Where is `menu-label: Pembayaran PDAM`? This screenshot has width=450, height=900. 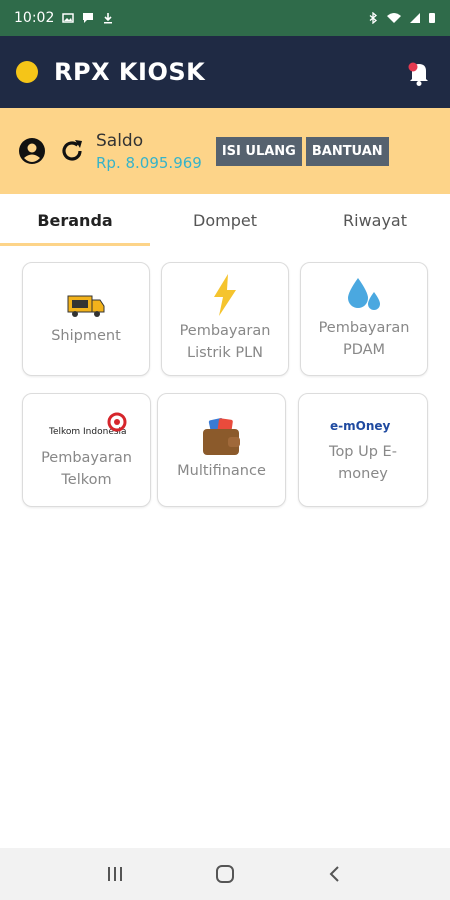
menu-label: Pembayaran PDAM is located at coordinates (364, 339).